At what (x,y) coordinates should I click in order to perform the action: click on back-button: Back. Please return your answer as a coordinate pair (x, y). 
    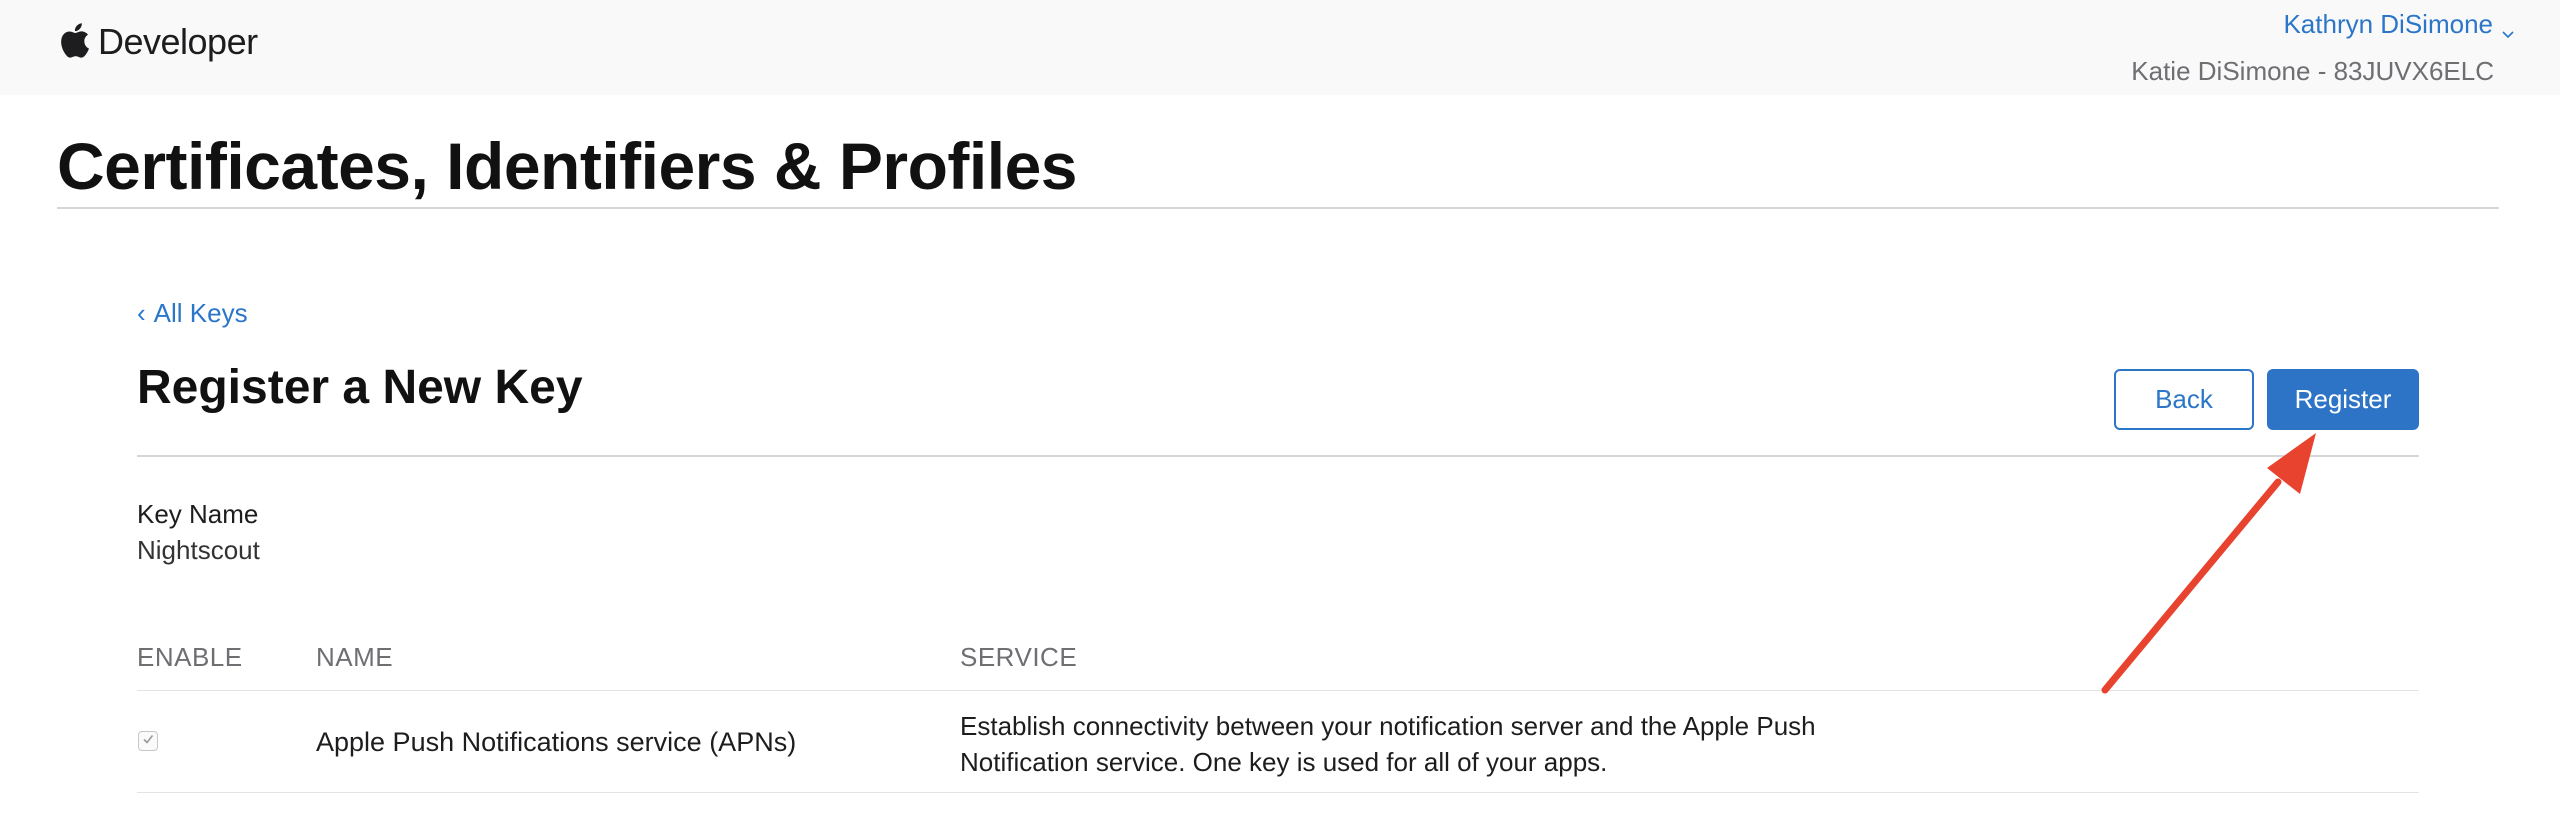
    Looking at the image, I should click on (2184, 399).